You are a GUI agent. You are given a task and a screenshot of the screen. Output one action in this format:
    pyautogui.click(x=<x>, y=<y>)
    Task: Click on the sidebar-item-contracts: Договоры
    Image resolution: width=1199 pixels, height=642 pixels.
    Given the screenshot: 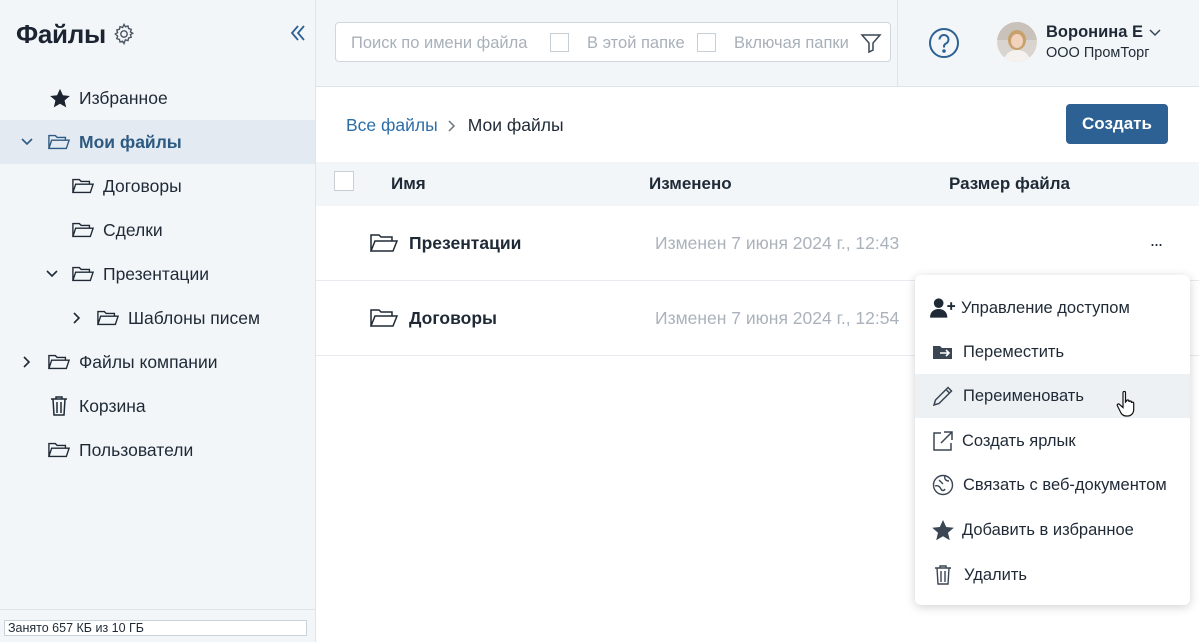 What is the action you would take?
    pyautogui.click(x=157, y=186)
    